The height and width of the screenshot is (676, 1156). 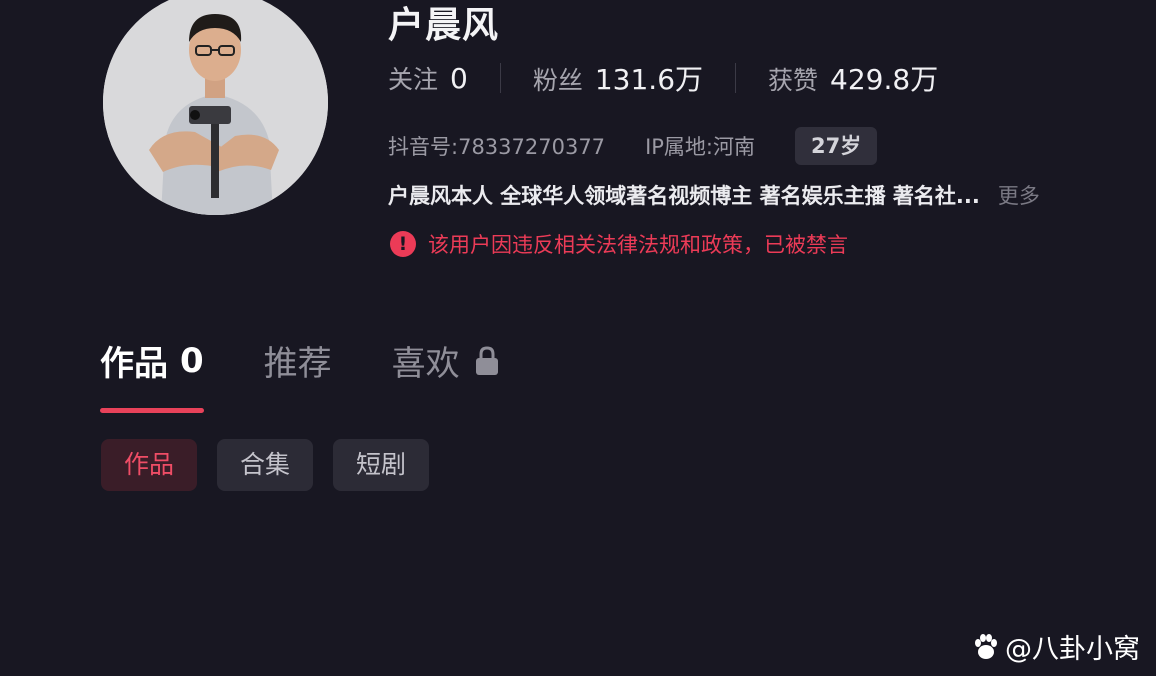 I want to click on chip-short-dramas: 短剧, so click(x=381, y=465).